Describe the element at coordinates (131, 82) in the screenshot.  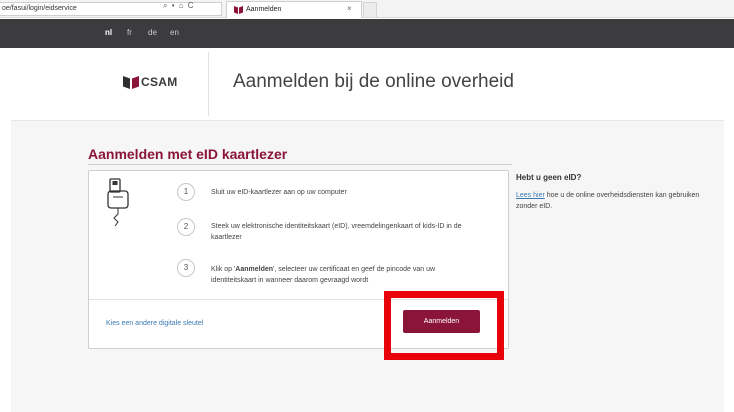
I see `csam-logo-icon` at that location.